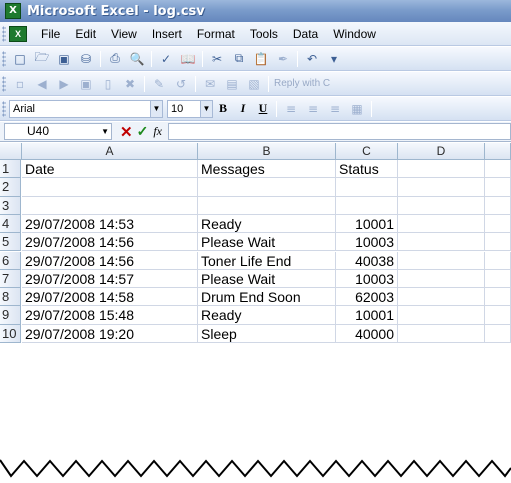 Image resolution: width=511 pixels, height=483 pixels. Describe the element at coordinates (10, 224) in the screenshot. I see `row-header: 4` at that location.